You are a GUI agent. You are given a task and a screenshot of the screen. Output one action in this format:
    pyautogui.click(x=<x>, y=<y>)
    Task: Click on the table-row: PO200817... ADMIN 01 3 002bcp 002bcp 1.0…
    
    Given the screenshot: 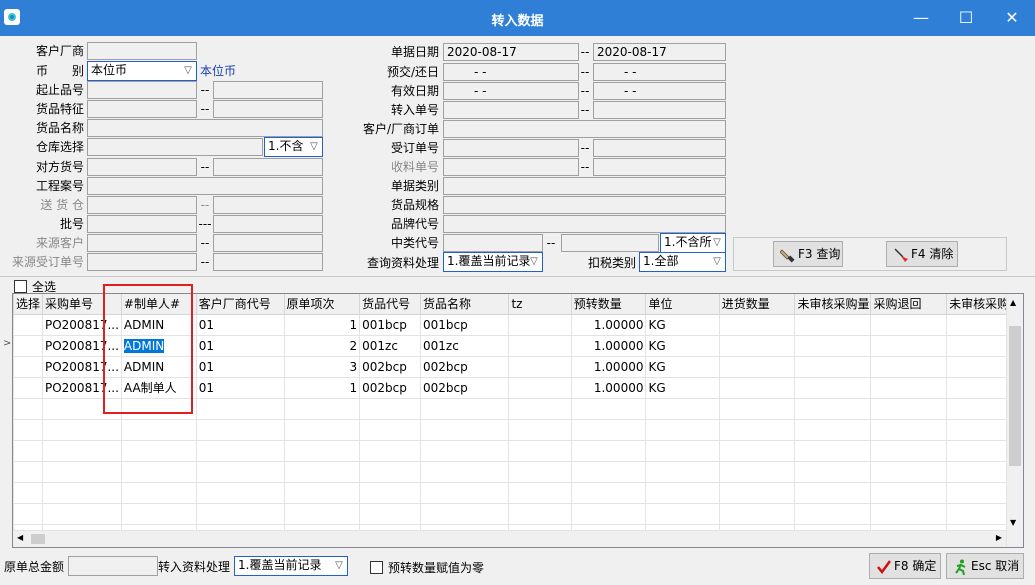 What is the action you would take?
    pyautogui.click(x=518, y=366)
    